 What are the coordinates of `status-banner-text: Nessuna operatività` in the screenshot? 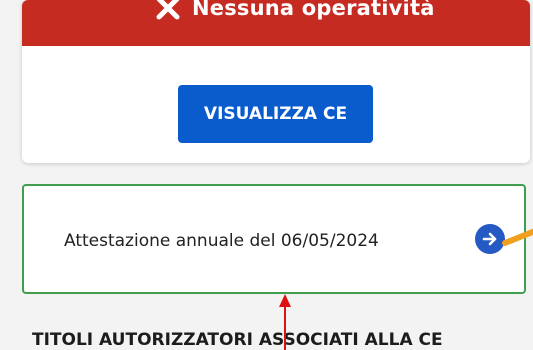 It's located at (313, 10).